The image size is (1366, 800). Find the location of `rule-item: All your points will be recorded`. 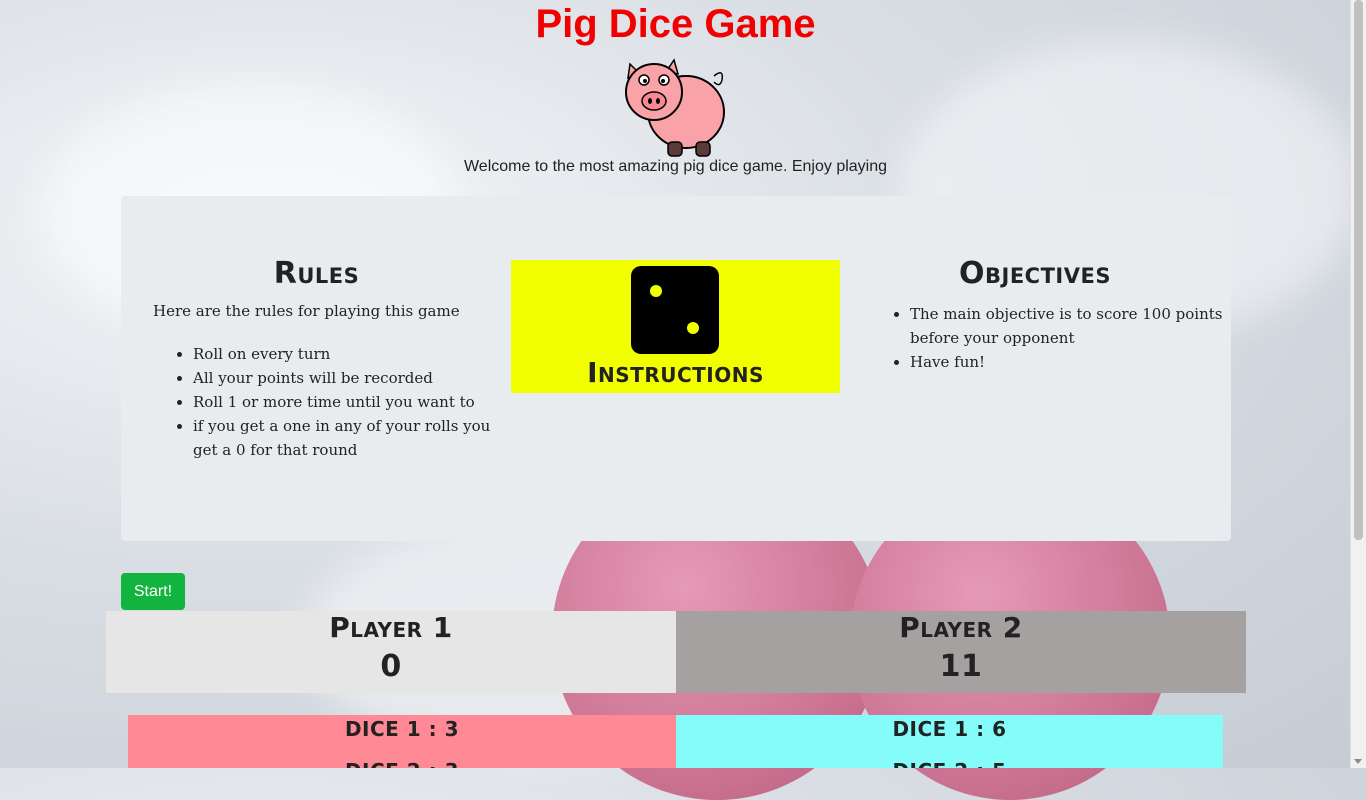

rule-item: All your points will be recorded is located at coordinates (353, 378).